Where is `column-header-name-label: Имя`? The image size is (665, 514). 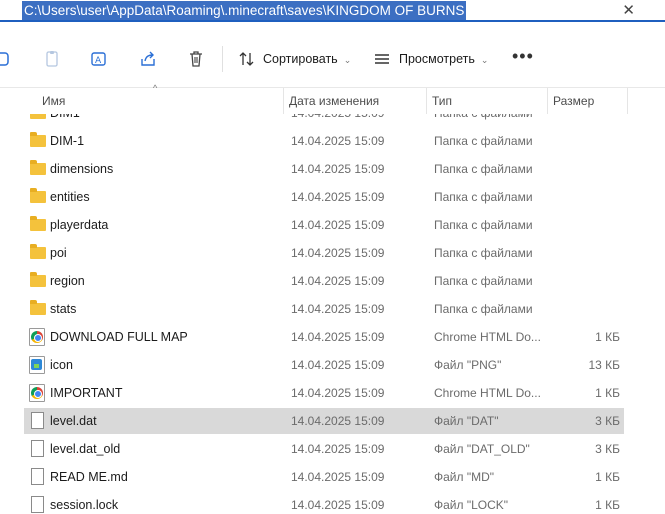 column-header-name-label: Имя is located at coordinates (54, 101).